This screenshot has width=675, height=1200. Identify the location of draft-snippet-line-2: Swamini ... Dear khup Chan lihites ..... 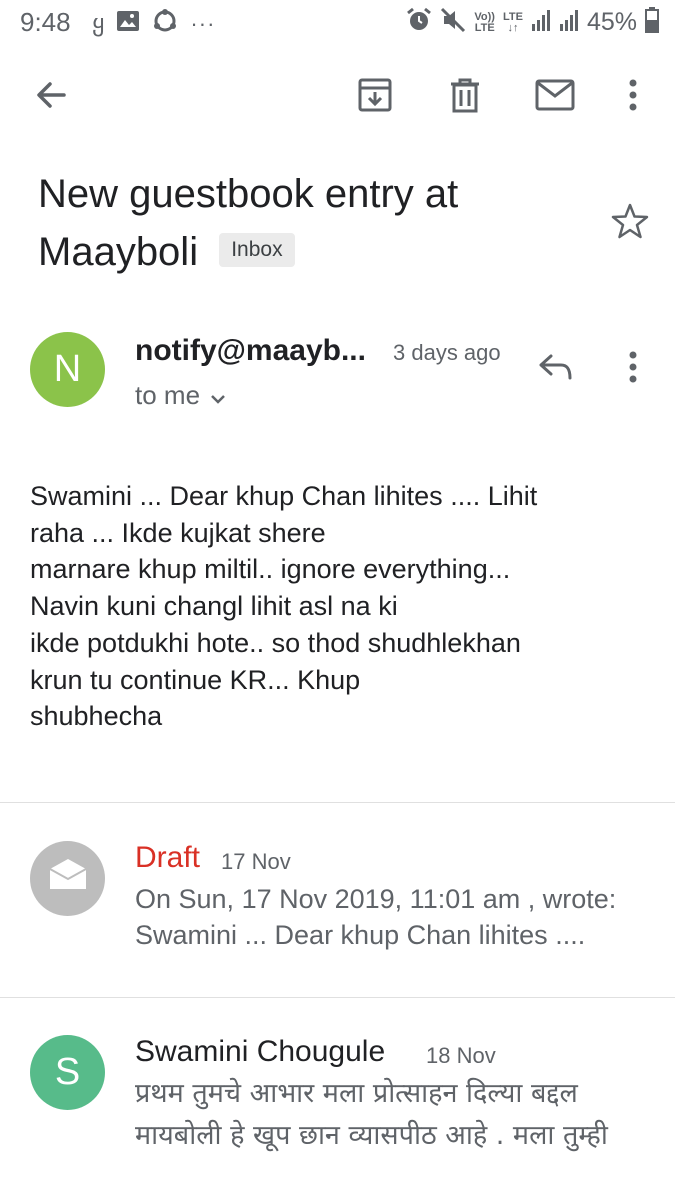
(360, 935).